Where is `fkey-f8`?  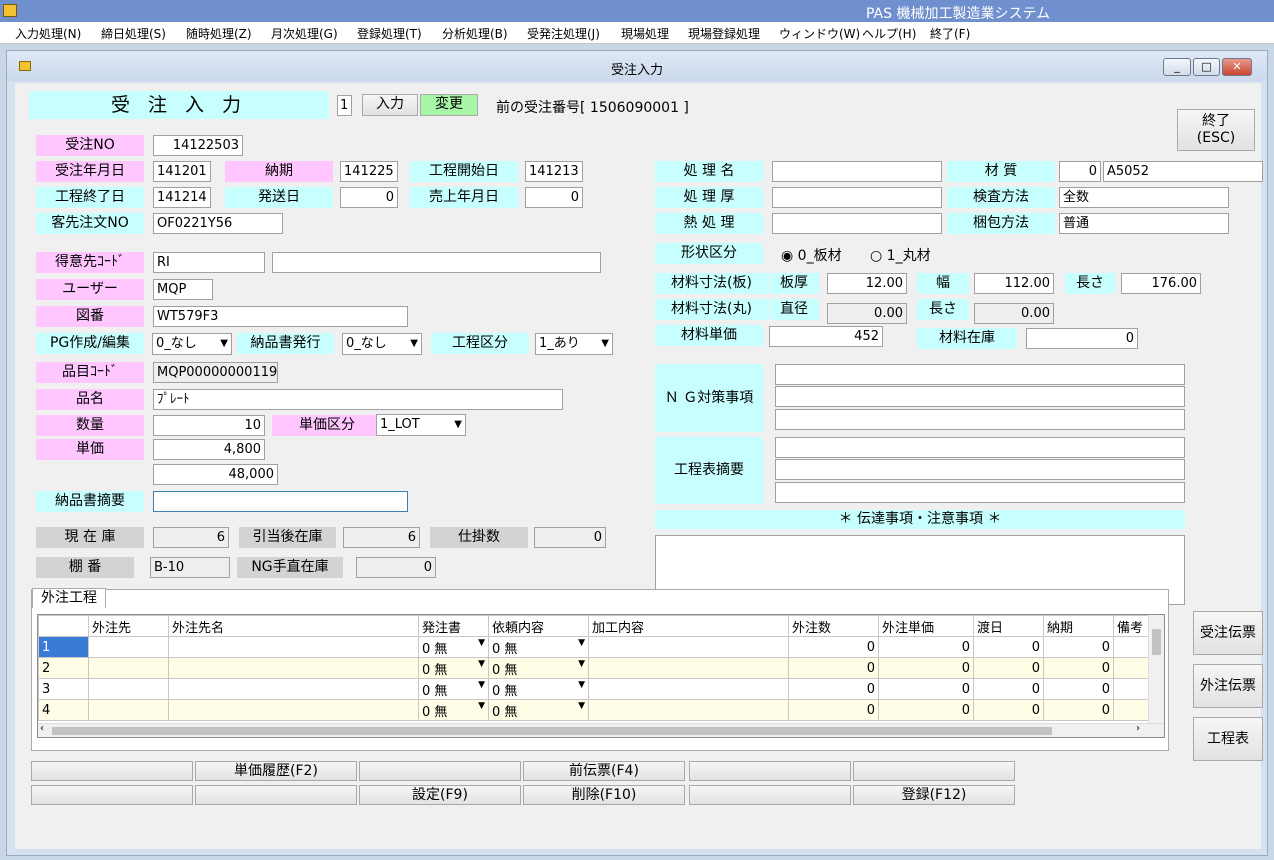 fkey-f8 is located at coordinates (276, 795).